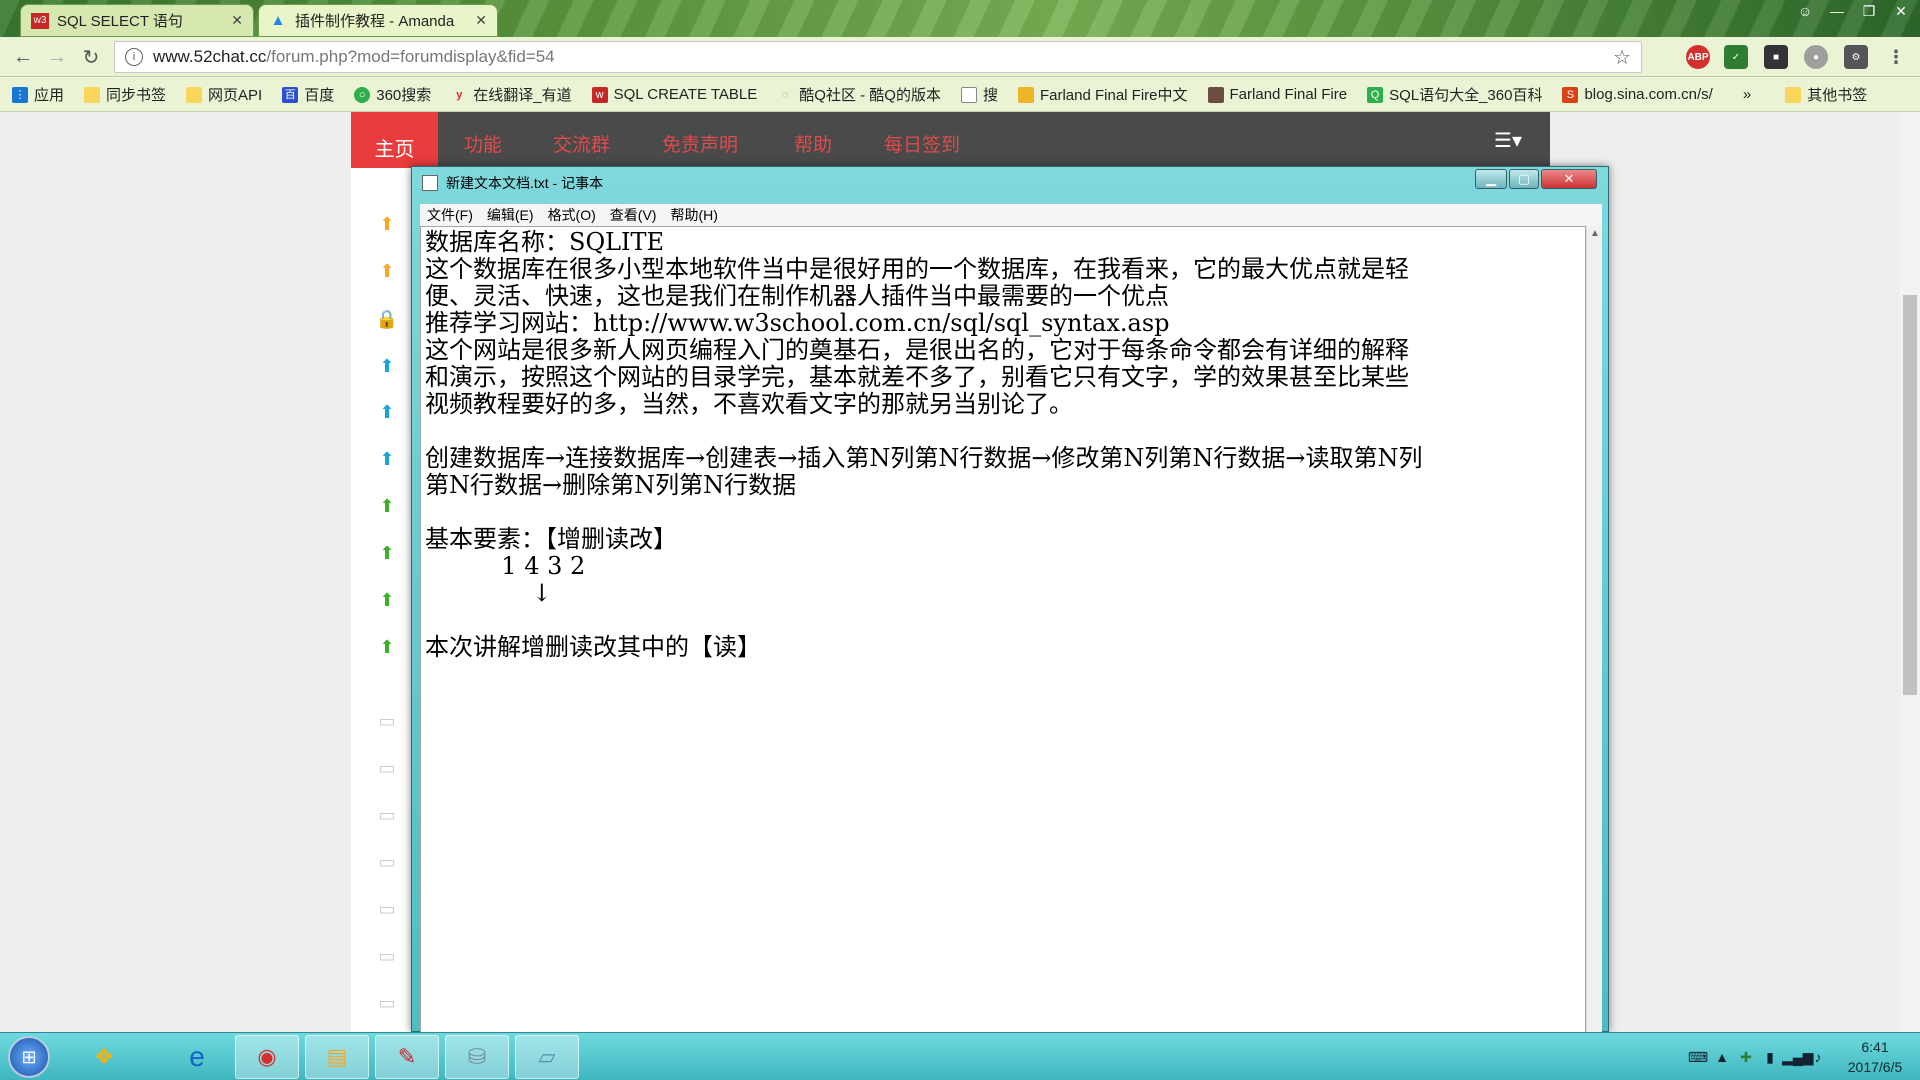  What do you see at coordinates (1491, 179) in the screenshot?
I see `minimize-icon: ▁` at bounding box center [1491, 179].